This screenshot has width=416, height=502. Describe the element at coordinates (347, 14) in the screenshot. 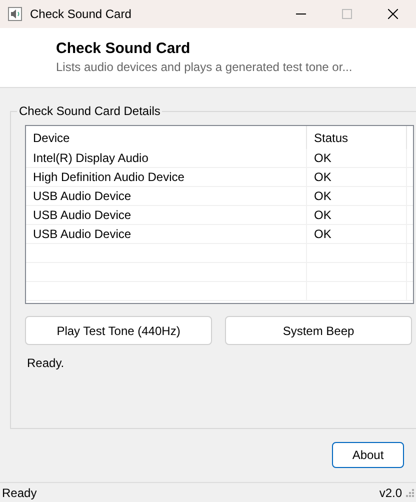

I see `maximize-icon` at that location.